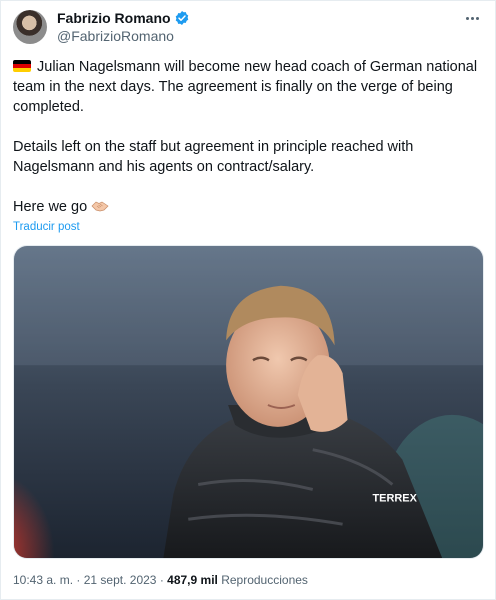 This screenshot has height=600, width=496. What do you see at coordinates (247, 207) in the screenshot?
I see `tweet-paragraph: Here we go` at bounding box center [247, 207].